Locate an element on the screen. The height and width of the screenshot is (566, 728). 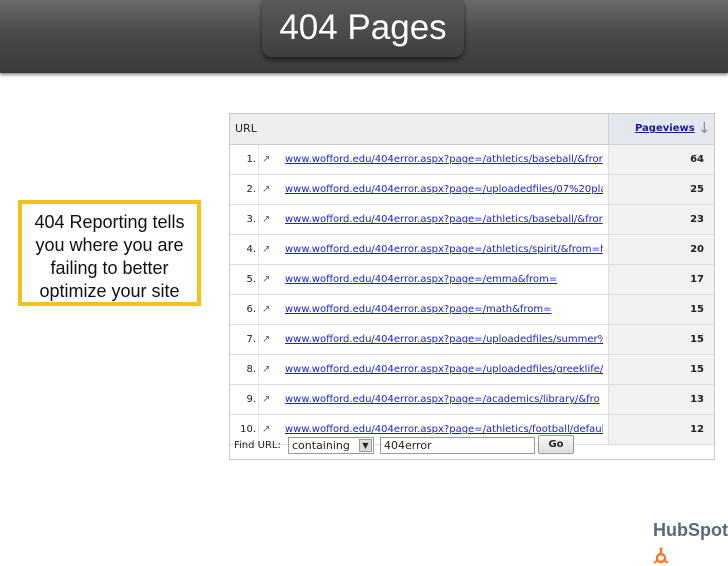
row-pageviews: 64 is located at coordinates (697, 159).